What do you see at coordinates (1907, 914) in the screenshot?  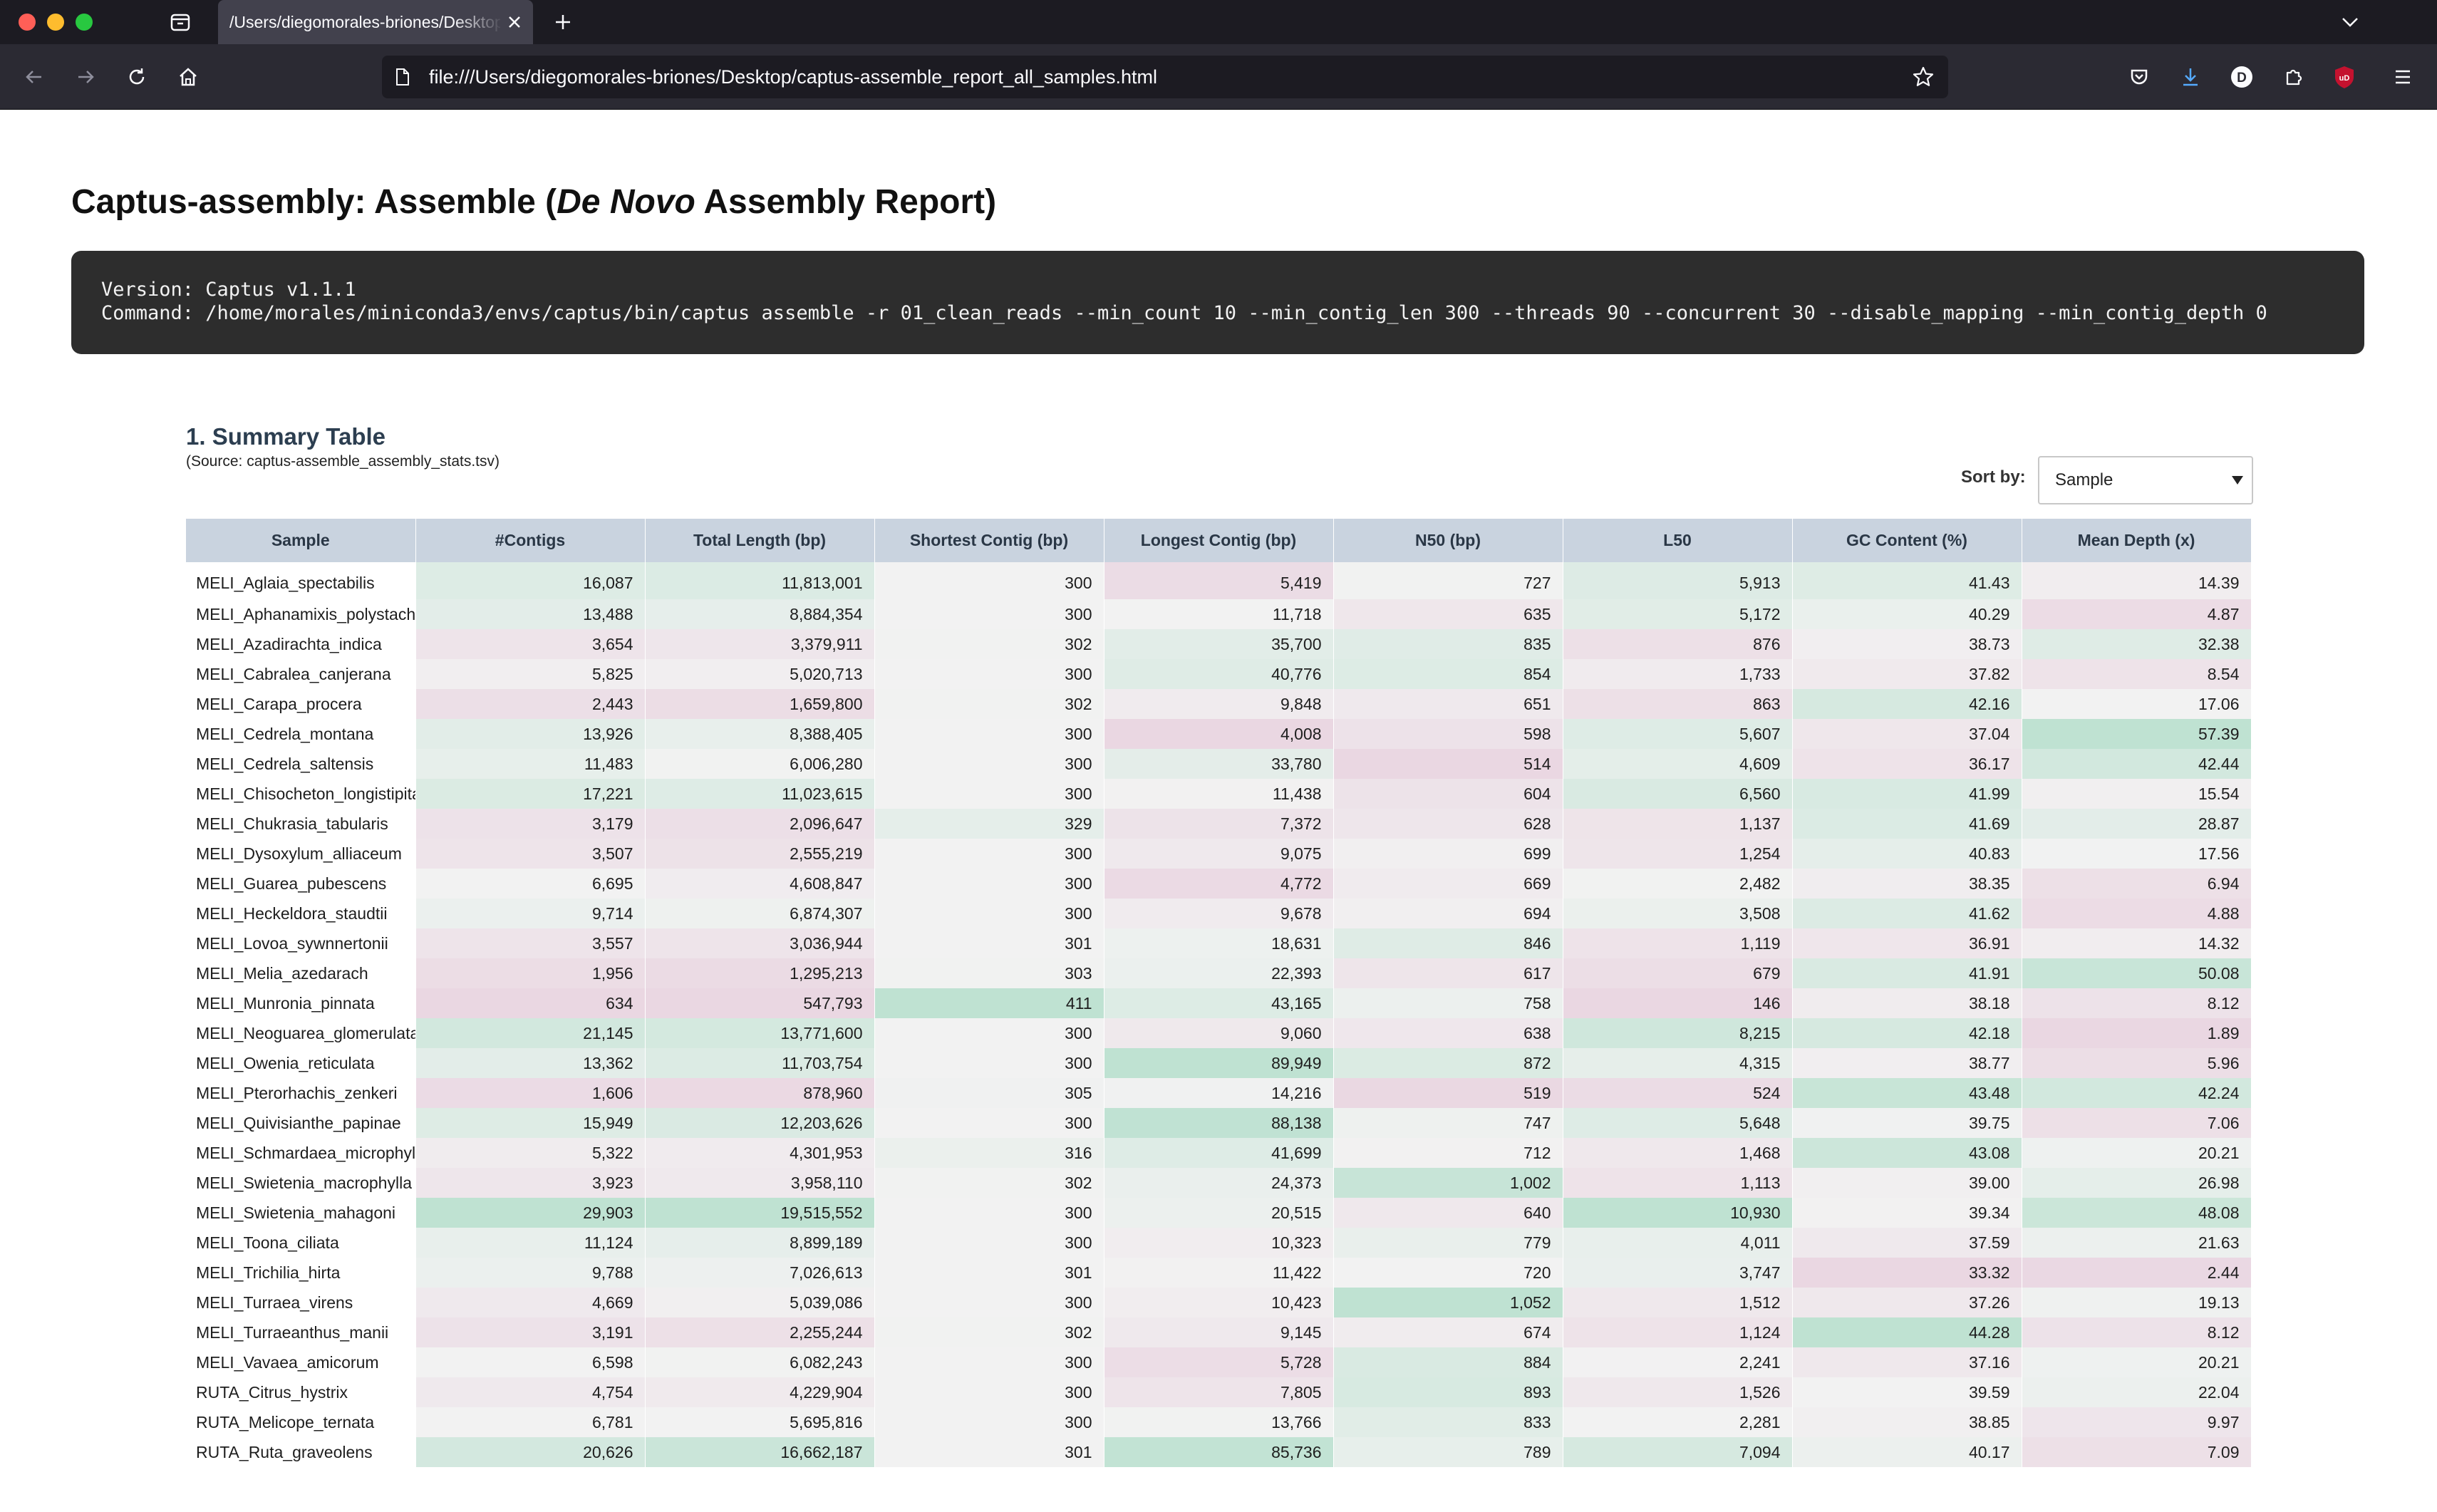 I see `table-cell: 41.62` at bounding box center [1907, 914].